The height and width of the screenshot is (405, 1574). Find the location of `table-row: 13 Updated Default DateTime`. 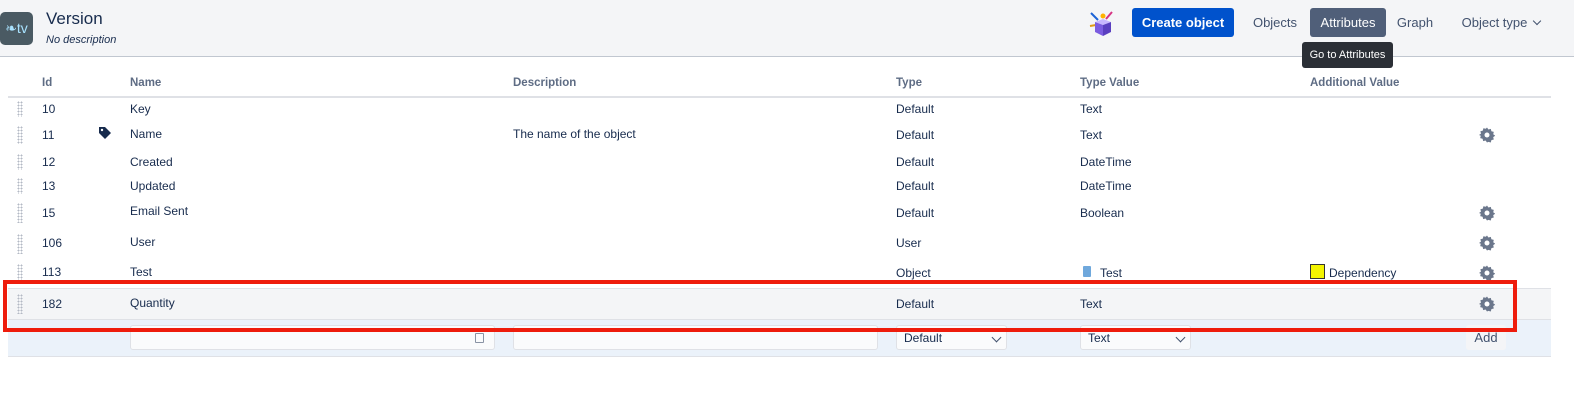

table-row: 13 Updated Default DateTime is located at coordinates (779, 187).